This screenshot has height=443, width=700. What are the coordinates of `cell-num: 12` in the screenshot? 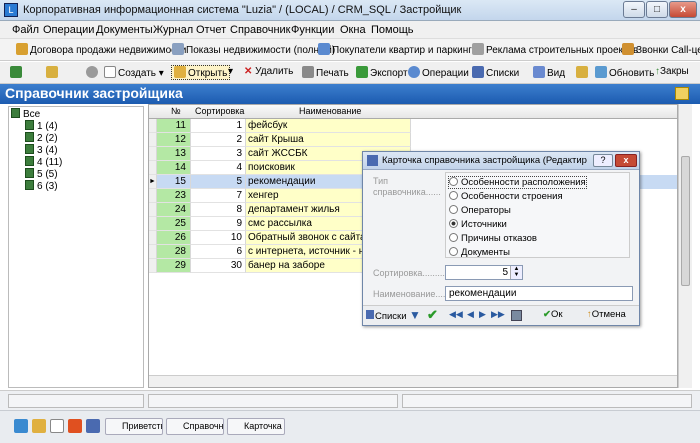 It's located at (174, 140).